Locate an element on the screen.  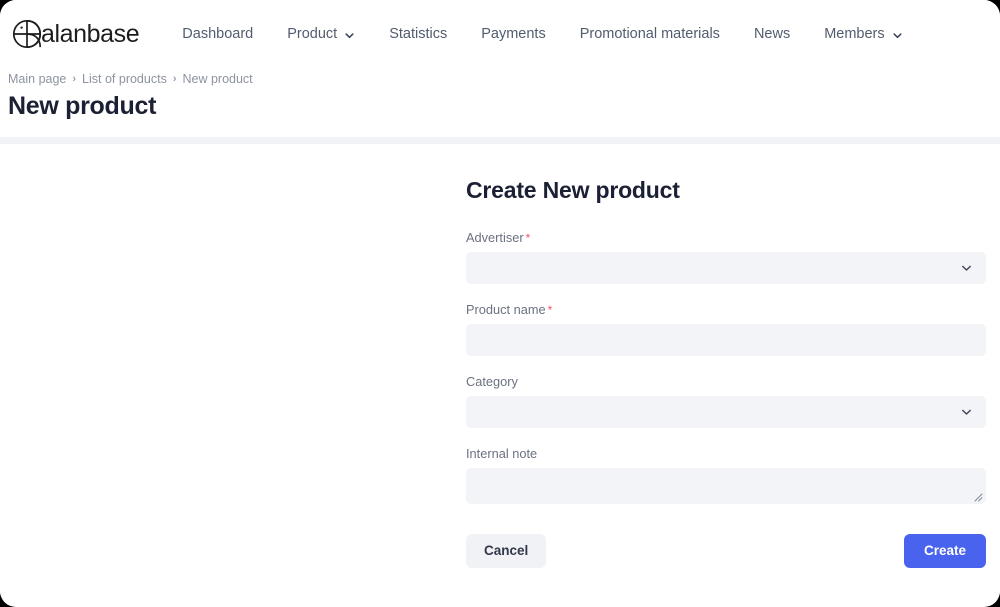
form-actions: Cancel Create is located at coordinates (726, 551).